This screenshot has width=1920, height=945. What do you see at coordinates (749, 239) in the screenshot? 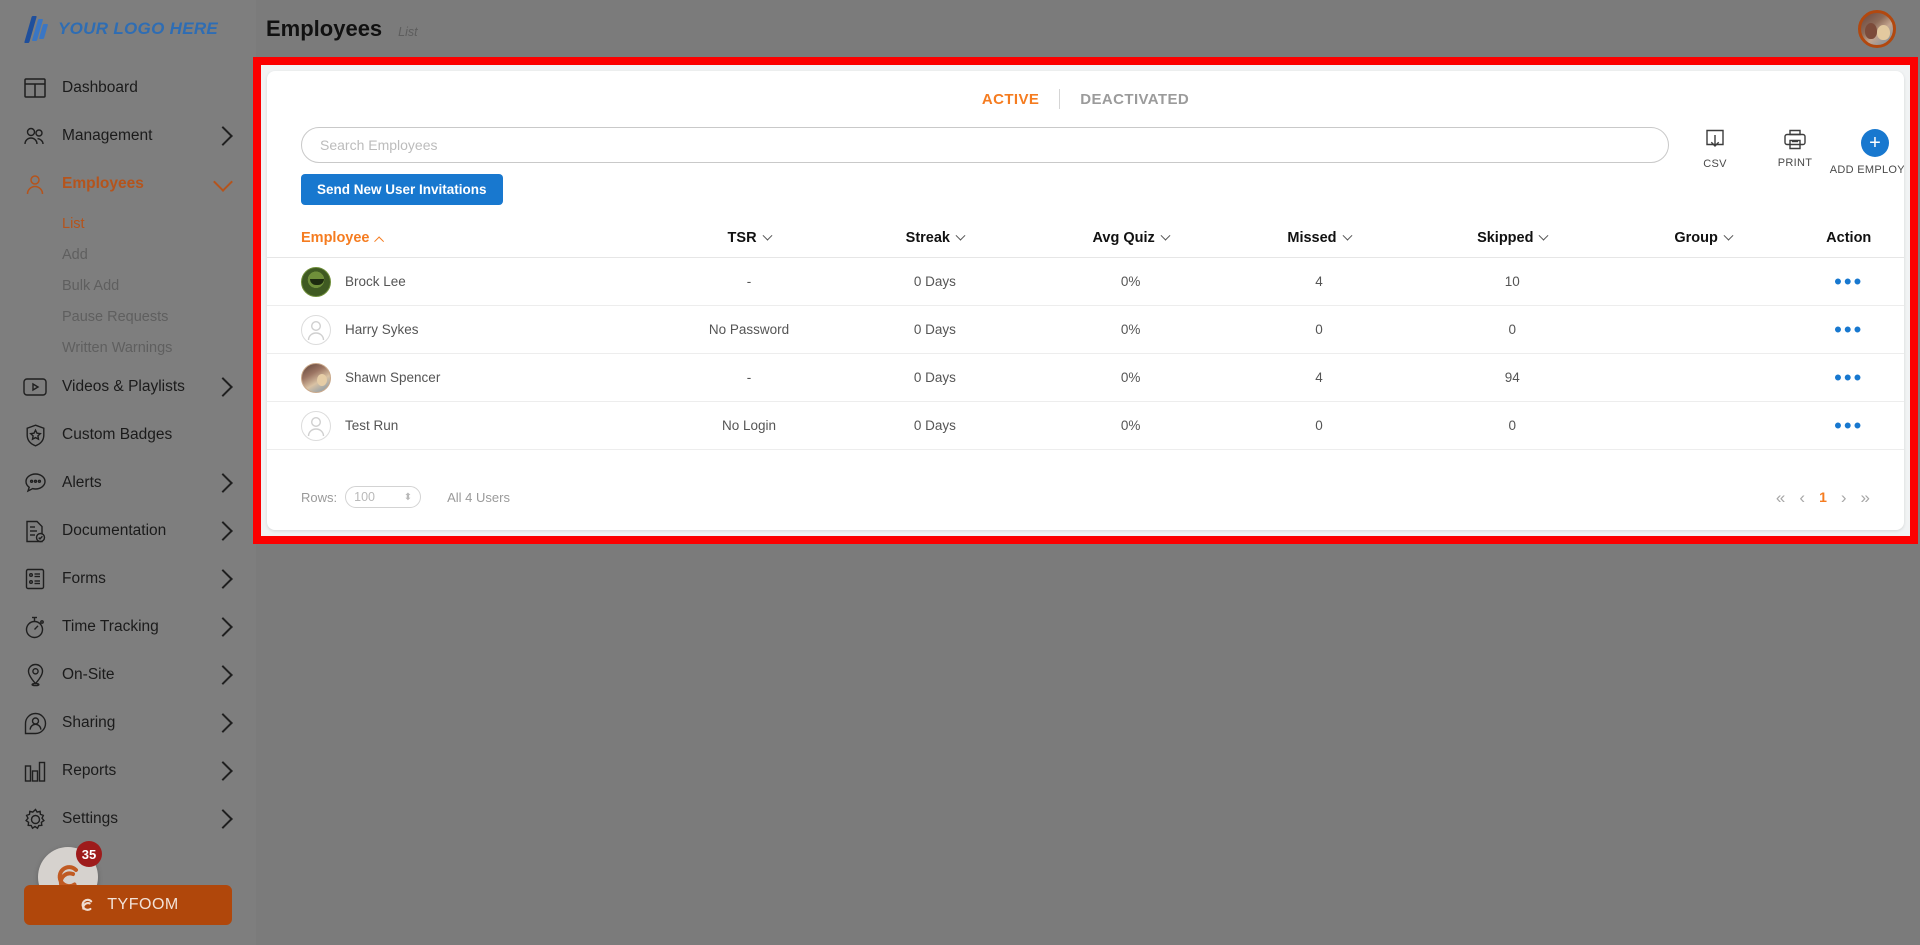
I see `column-header-tsr: TSR` at bounding box center [749, 239].